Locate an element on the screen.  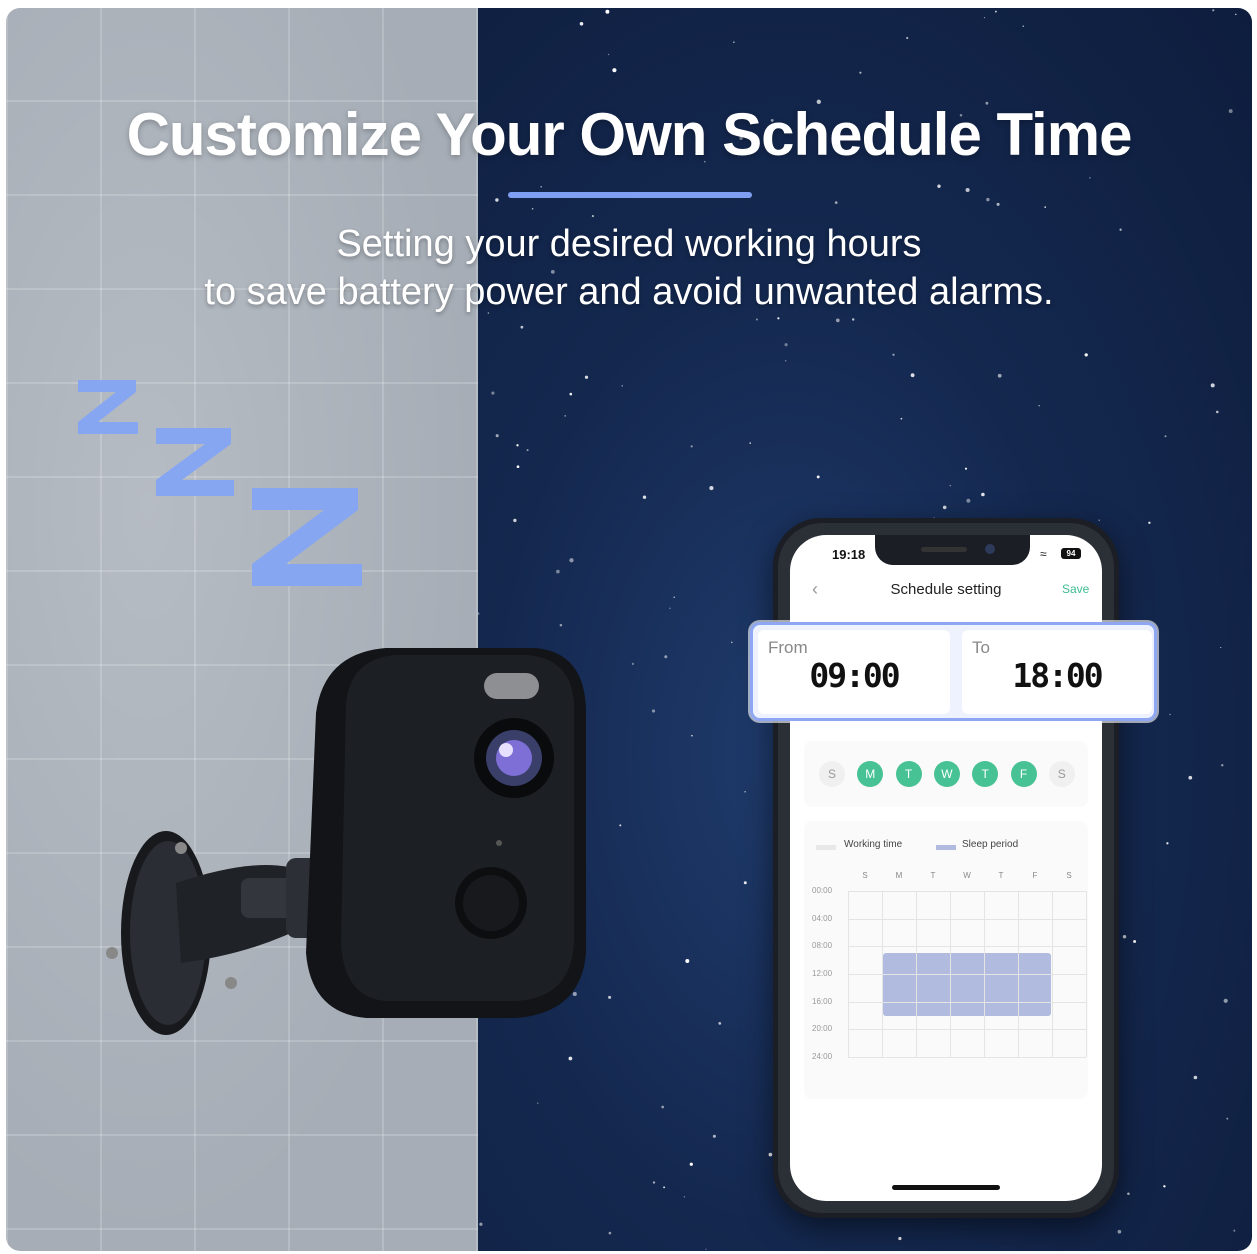
speaker-icon is located at coordinates (944, 549).